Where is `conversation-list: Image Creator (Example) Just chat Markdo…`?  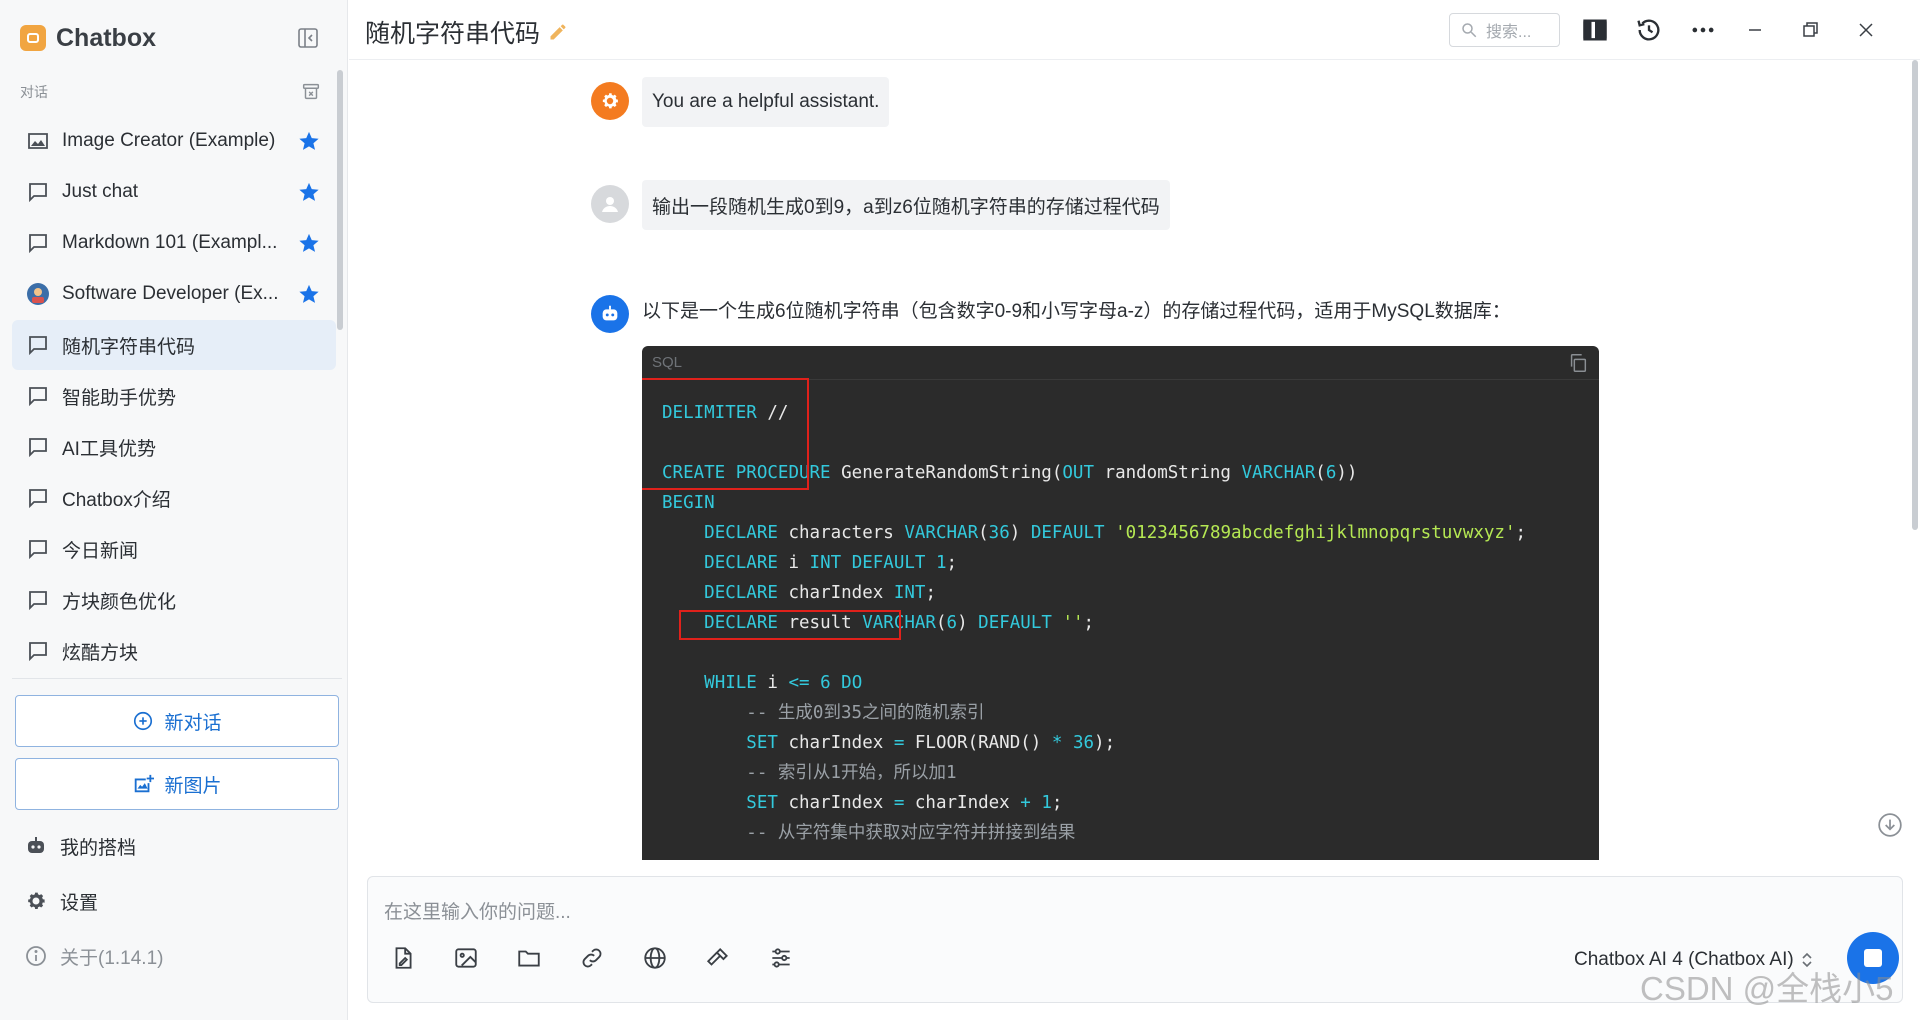
conversation-list: Image Creator (Example) Just chat Markdo… is located at coordinates (174, 394).